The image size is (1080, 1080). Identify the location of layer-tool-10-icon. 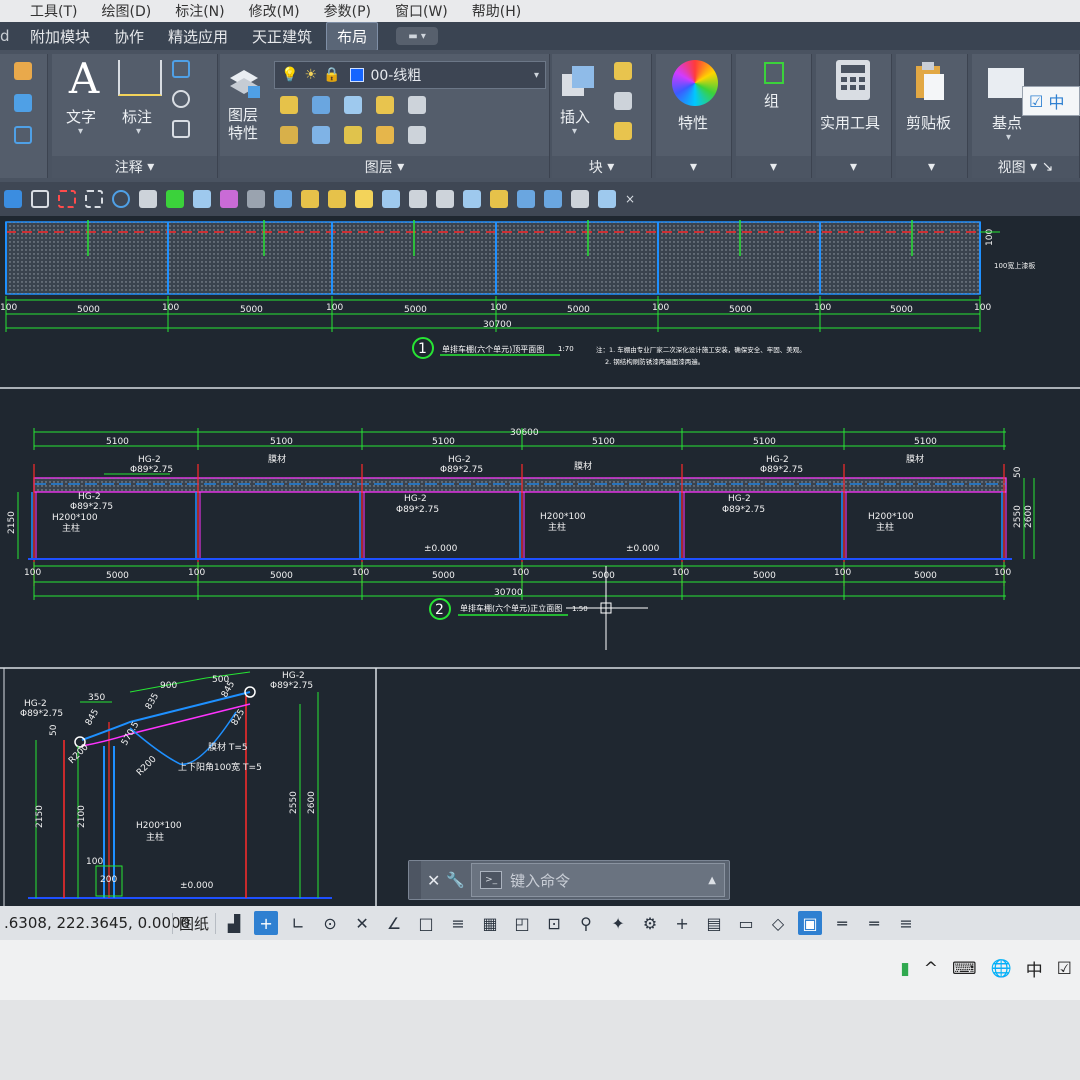
(417, 135).